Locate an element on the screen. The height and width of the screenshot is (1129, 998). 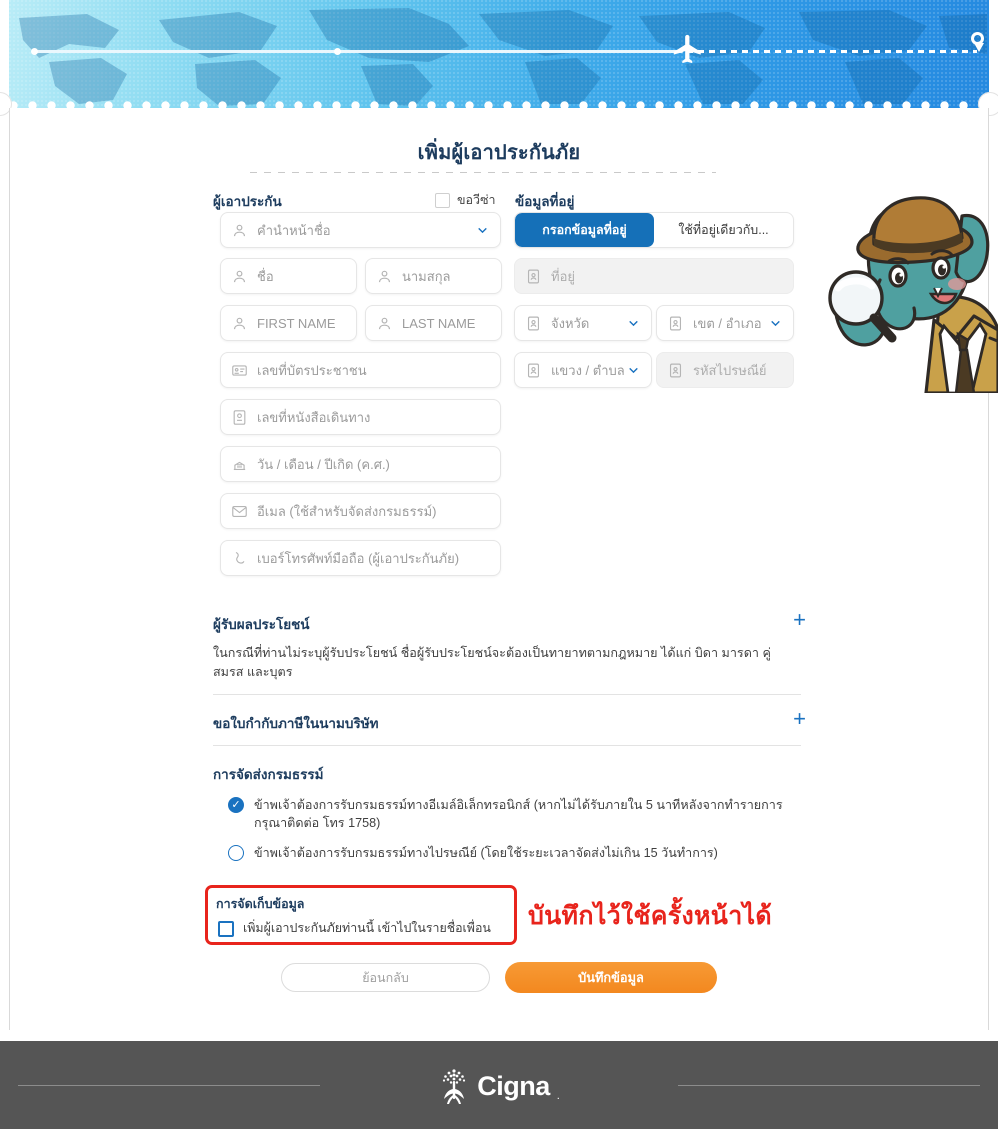
district-placeholder: เขต / อำเภอ is located at coordinates (727, 323).